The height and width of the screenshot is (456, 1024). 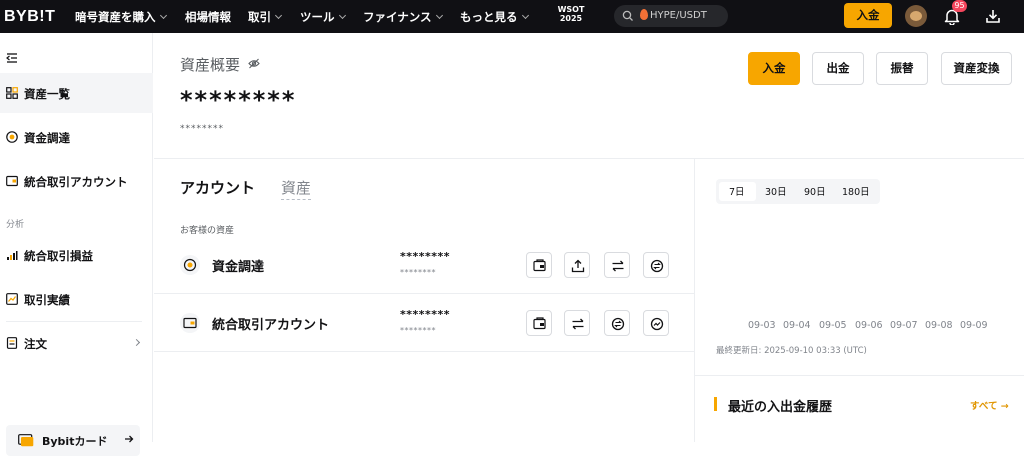 I want to click on nav-more: もっと見る, so click(x=494, y=17).